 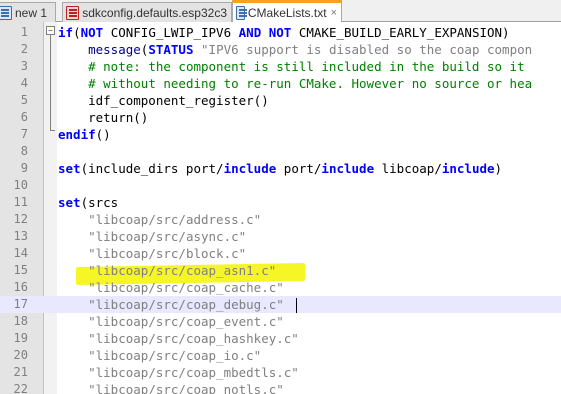 I want to click on code-line: 13 "libcoap/src/async.c", so click(x=280, y=236).